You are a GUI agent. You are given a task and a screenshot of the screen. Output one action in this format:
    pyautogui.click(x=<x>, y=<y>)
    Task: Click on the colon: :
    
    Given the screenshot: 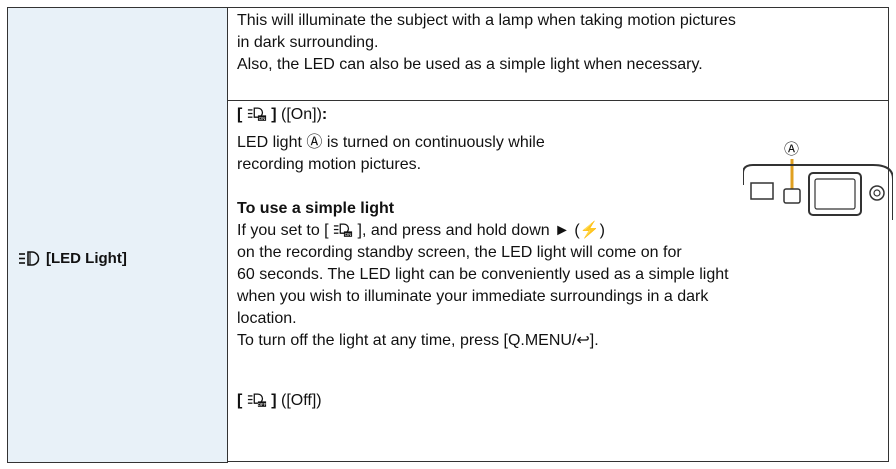 What is the action you would take?
    pyautogui.click(x=324, y=114)
    